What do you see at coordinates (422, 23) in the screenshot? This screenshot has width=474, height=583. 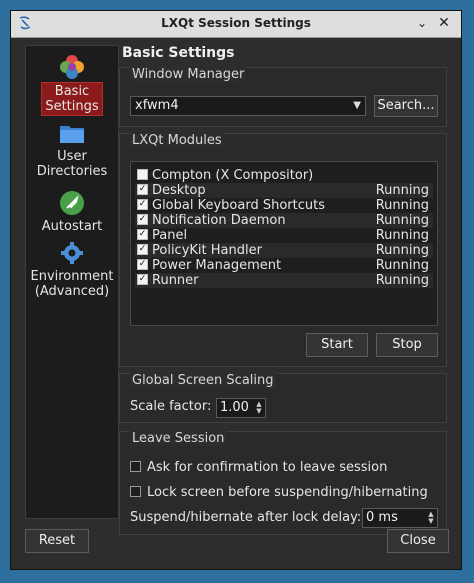 I see `minimize-icon: ⌄` at bounding box center [422, 23].